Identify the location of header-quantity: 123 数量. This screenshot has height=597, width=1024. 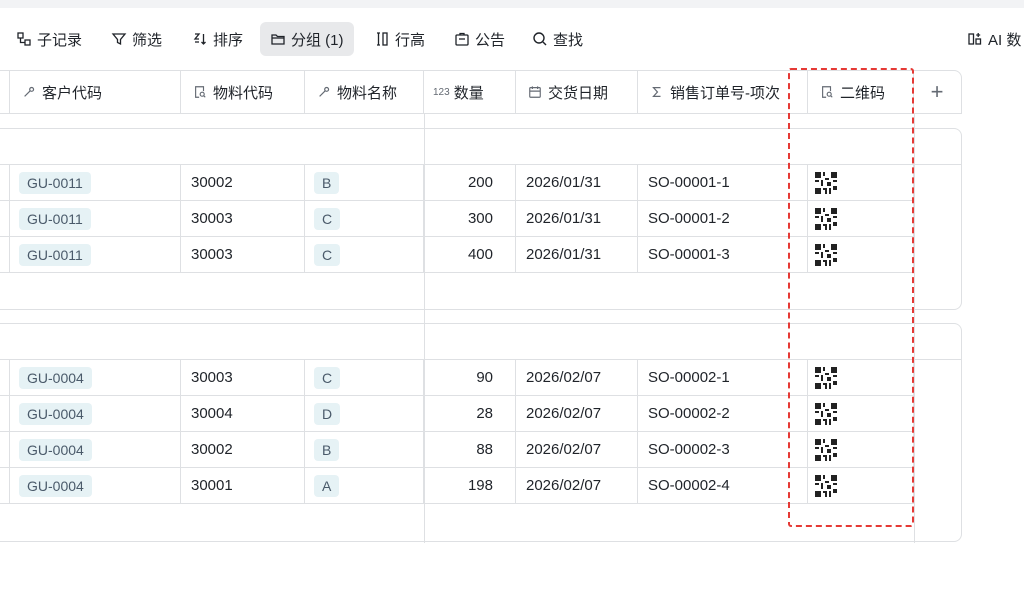
(470, 92).